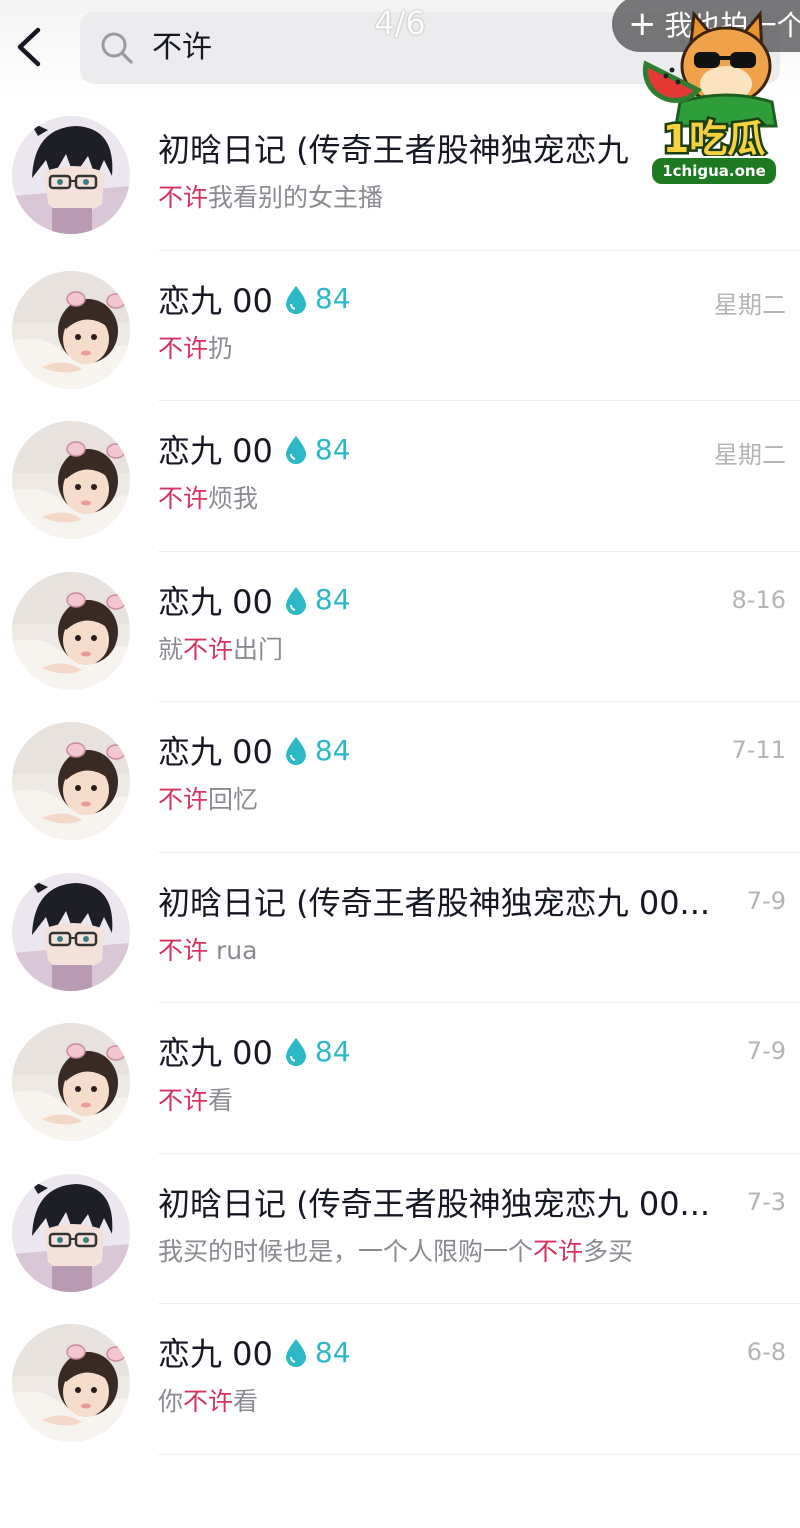 The height and width of the screenshot is (1528, 800). I want to click on chat-result-row: 恋九 00 84 星期二不许烦我, so click(400, 476).